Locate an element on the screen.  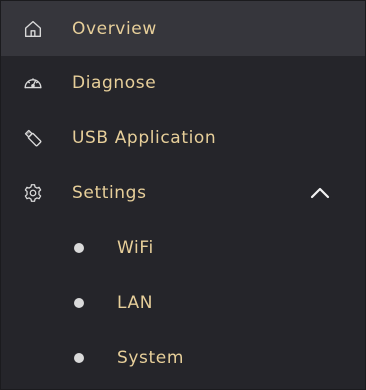
menu-item-settings: Settings is located at coordinates (183, 192).